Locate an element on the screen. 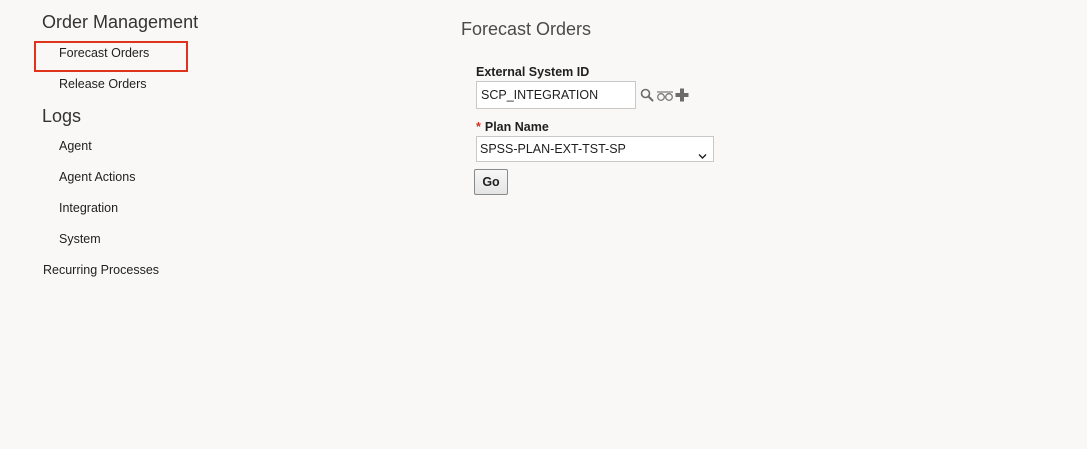 The image size is (1087, 449). plus-icon is located at coordinates (682, 95).